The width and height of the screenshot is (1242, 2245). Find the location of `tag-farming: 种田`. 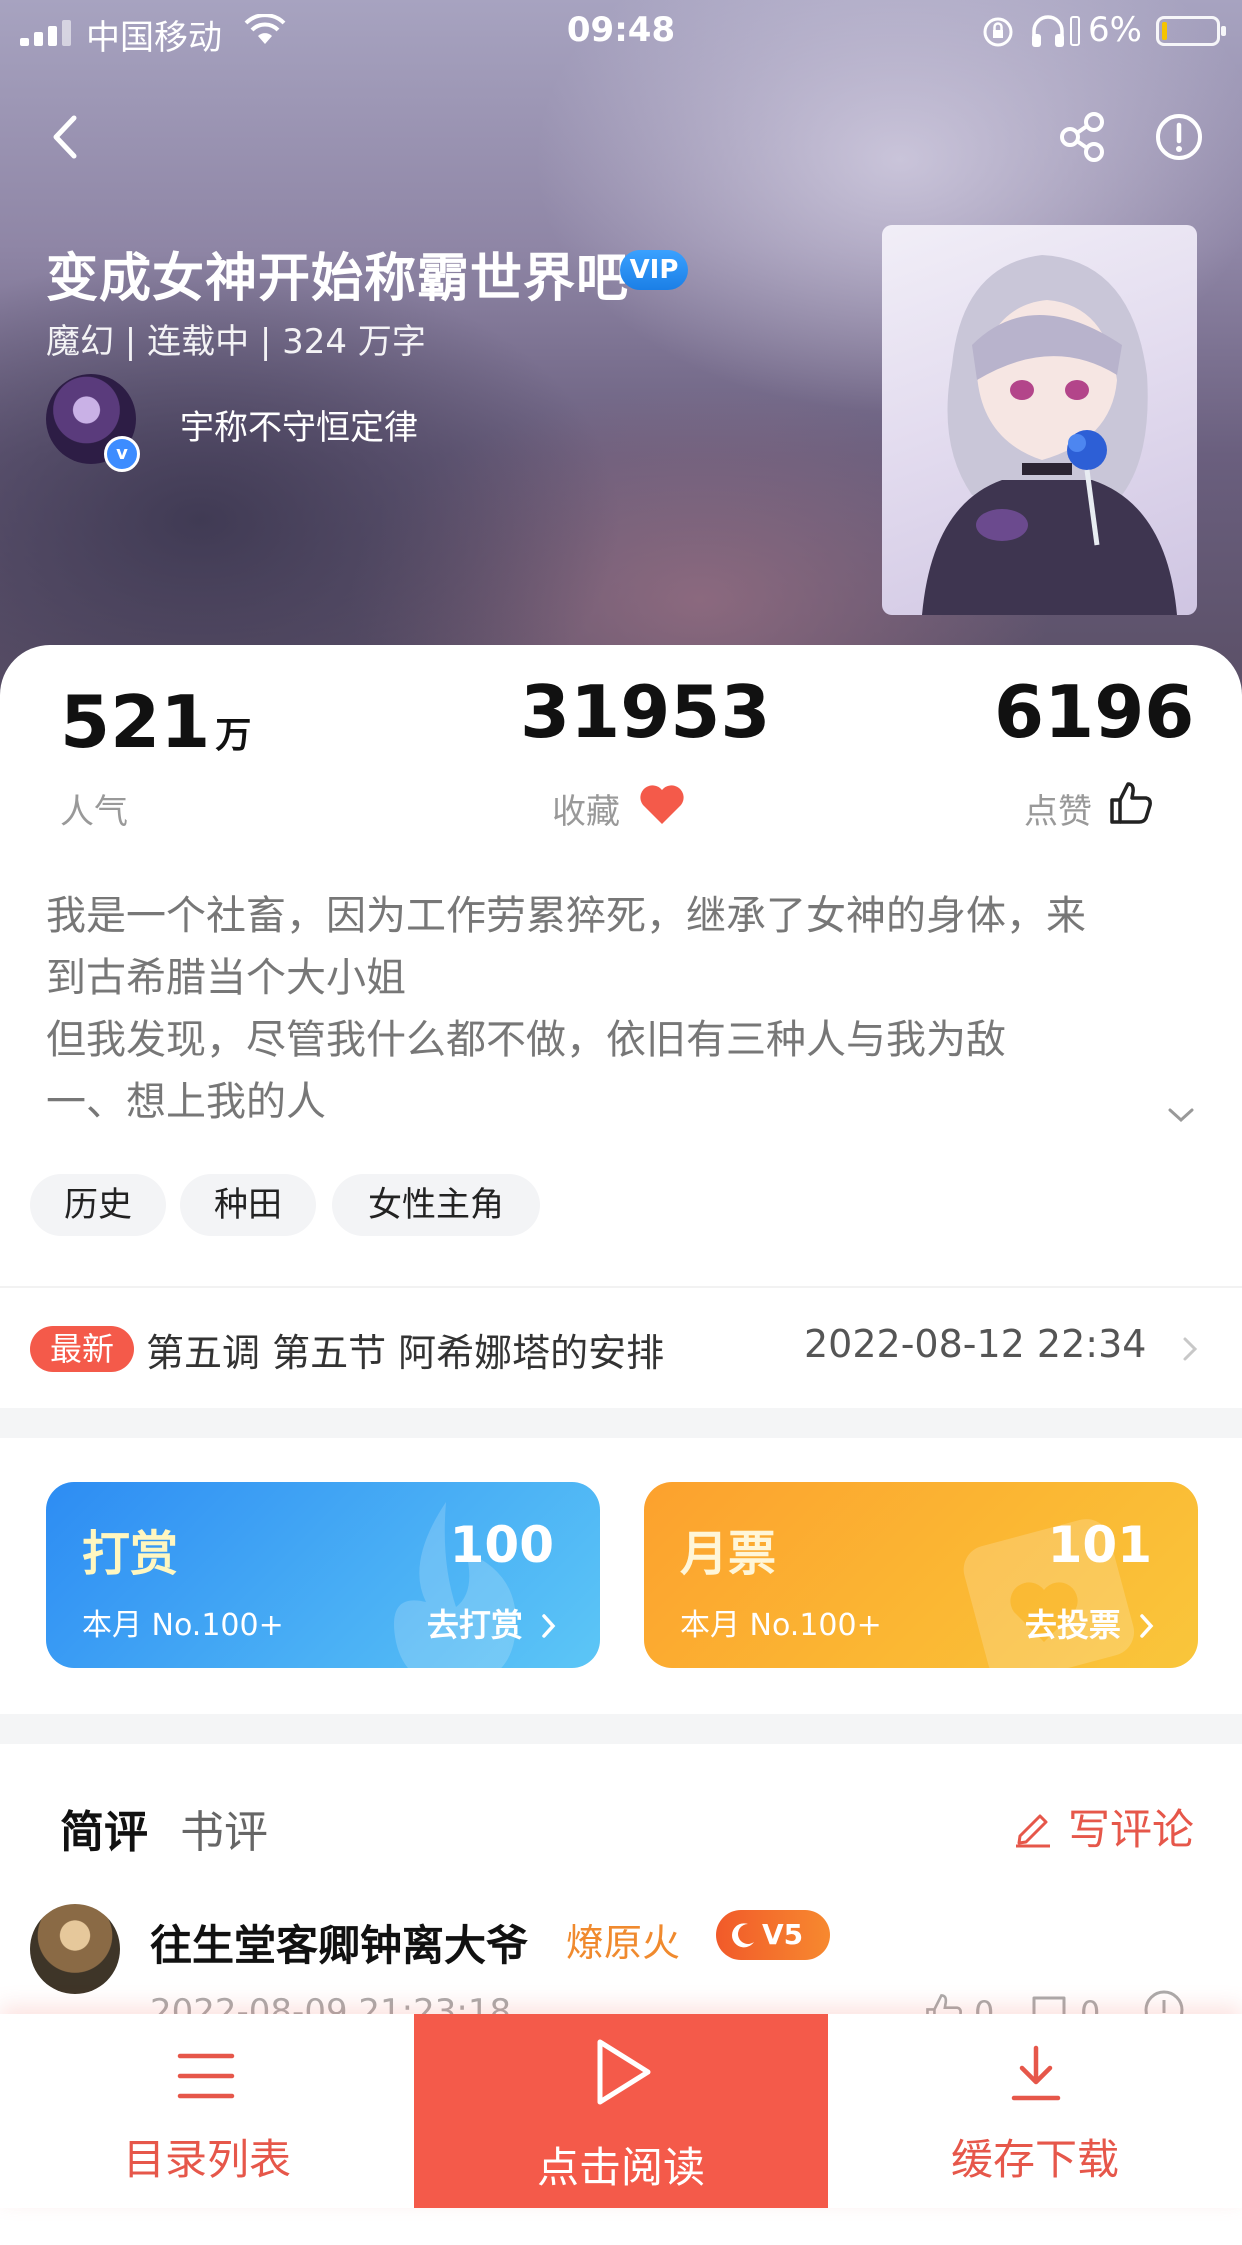

tag-farming: 种田 is located at coordinates (248, 1205).